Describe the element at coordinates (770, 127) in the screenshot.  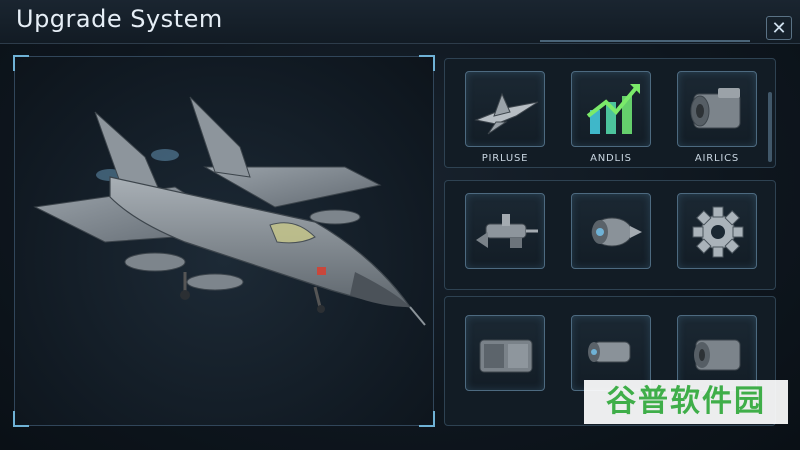
I see `upgrade-scrollbar` at that location.